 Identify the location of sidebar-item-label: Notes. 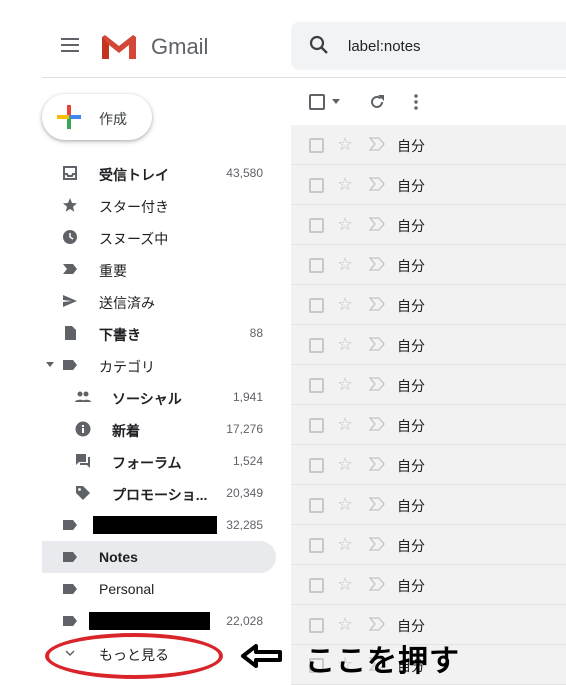
(118, 557).